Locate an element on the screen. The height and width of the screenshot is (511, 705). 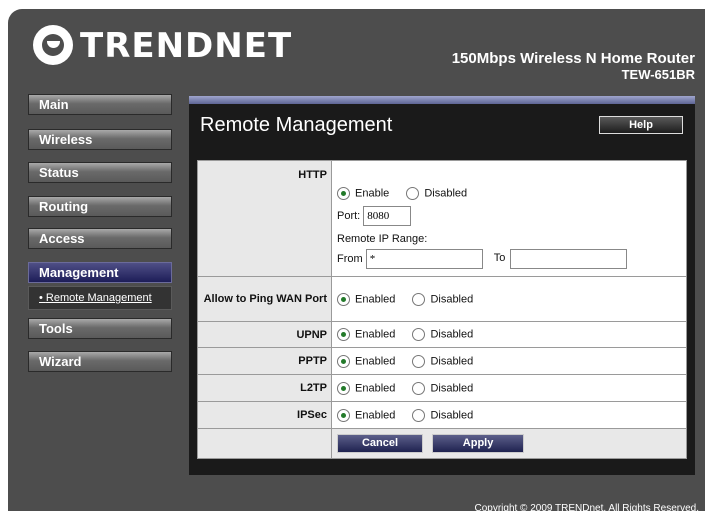
upnp-disabled-label: Disabled is located at coordinates (452, 334).